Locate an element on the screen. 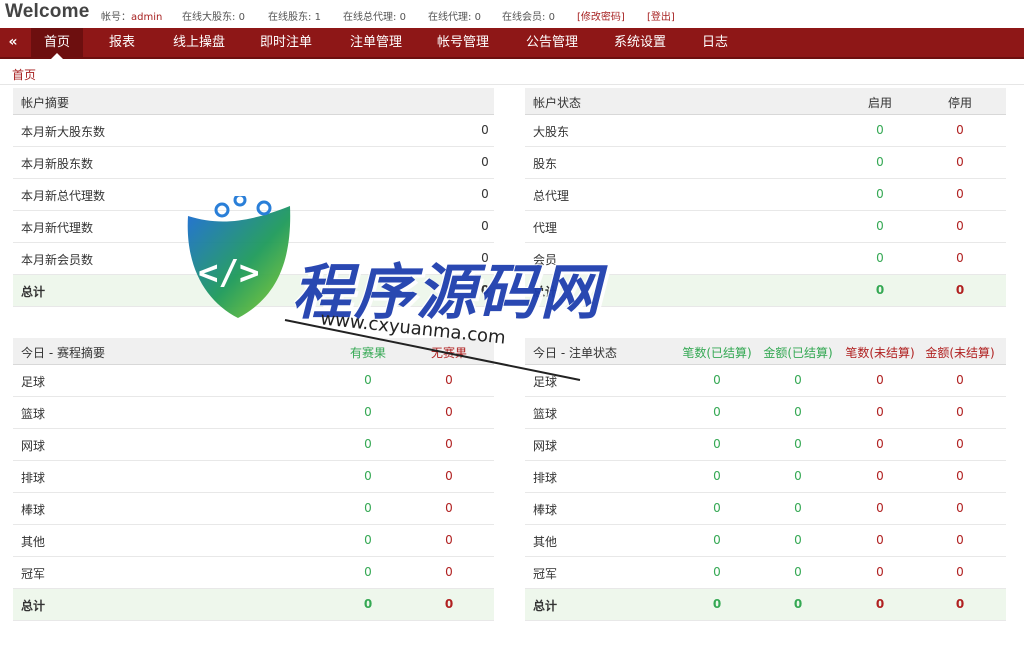 This screenshot has width=1024, height=662. nav-item-home: 首页 is located at coordinates (57, 43).